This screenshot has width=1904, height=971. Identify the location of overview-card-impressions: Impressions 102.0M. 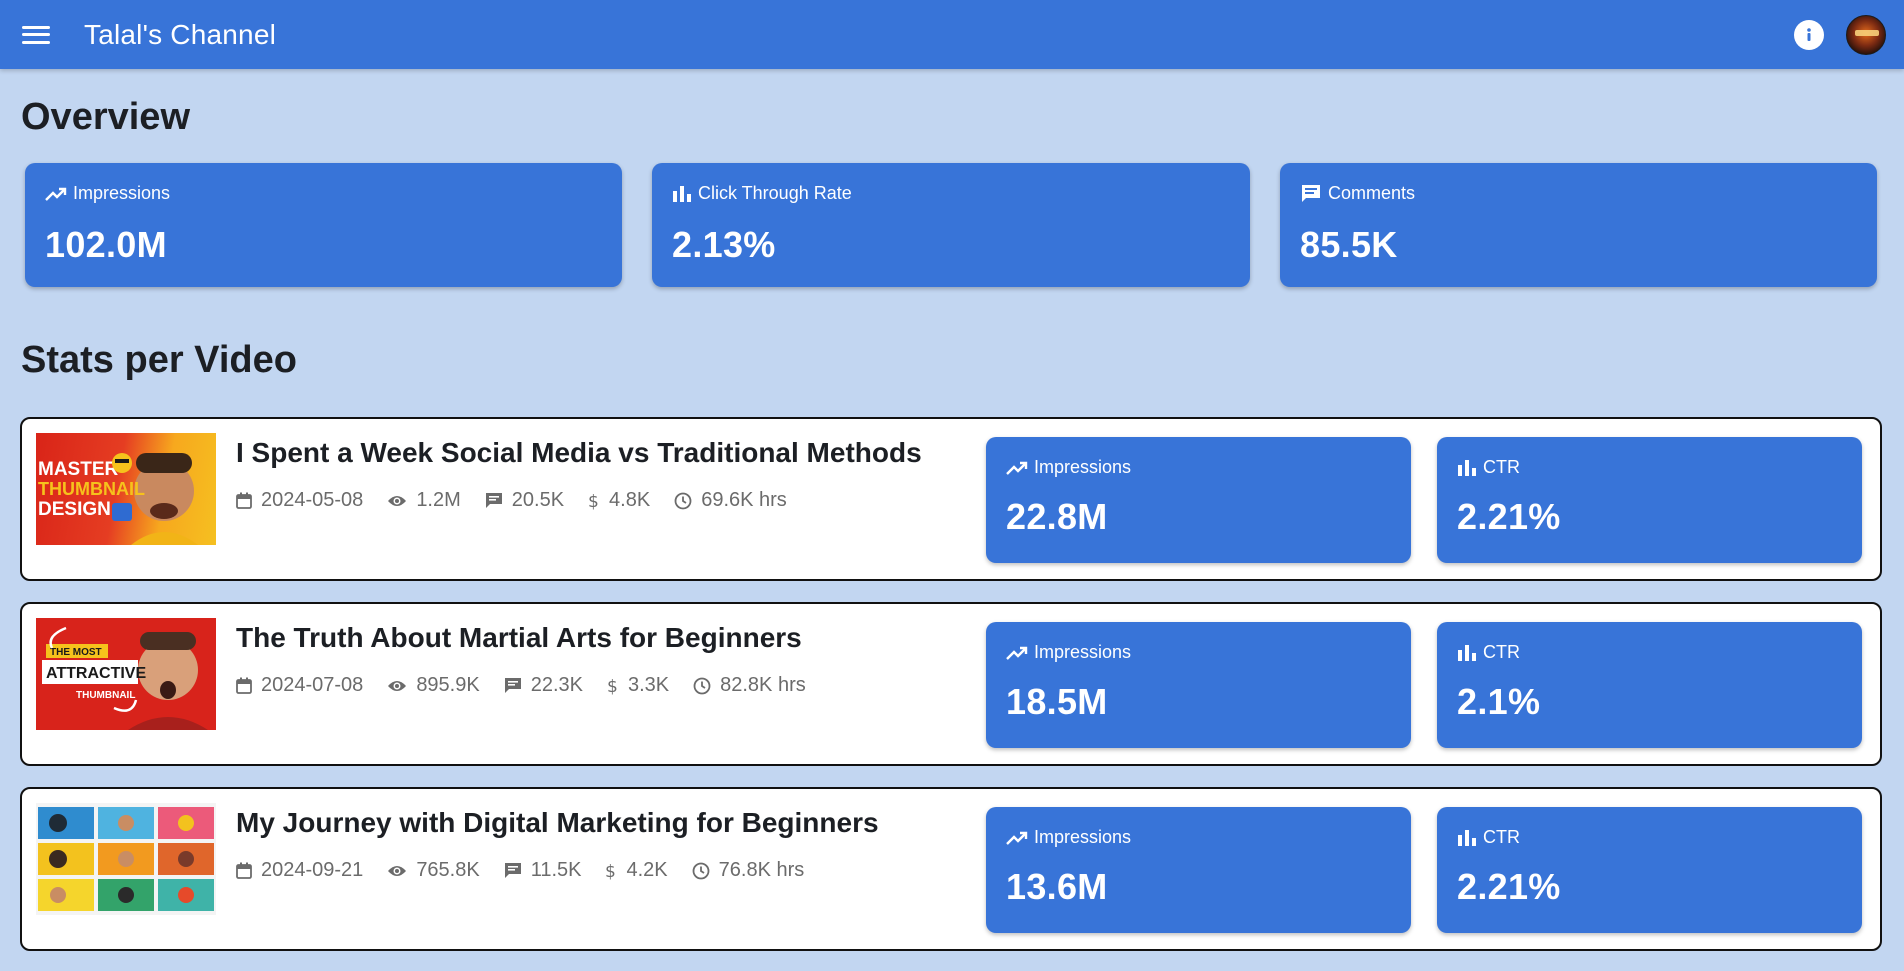
(323, 225).